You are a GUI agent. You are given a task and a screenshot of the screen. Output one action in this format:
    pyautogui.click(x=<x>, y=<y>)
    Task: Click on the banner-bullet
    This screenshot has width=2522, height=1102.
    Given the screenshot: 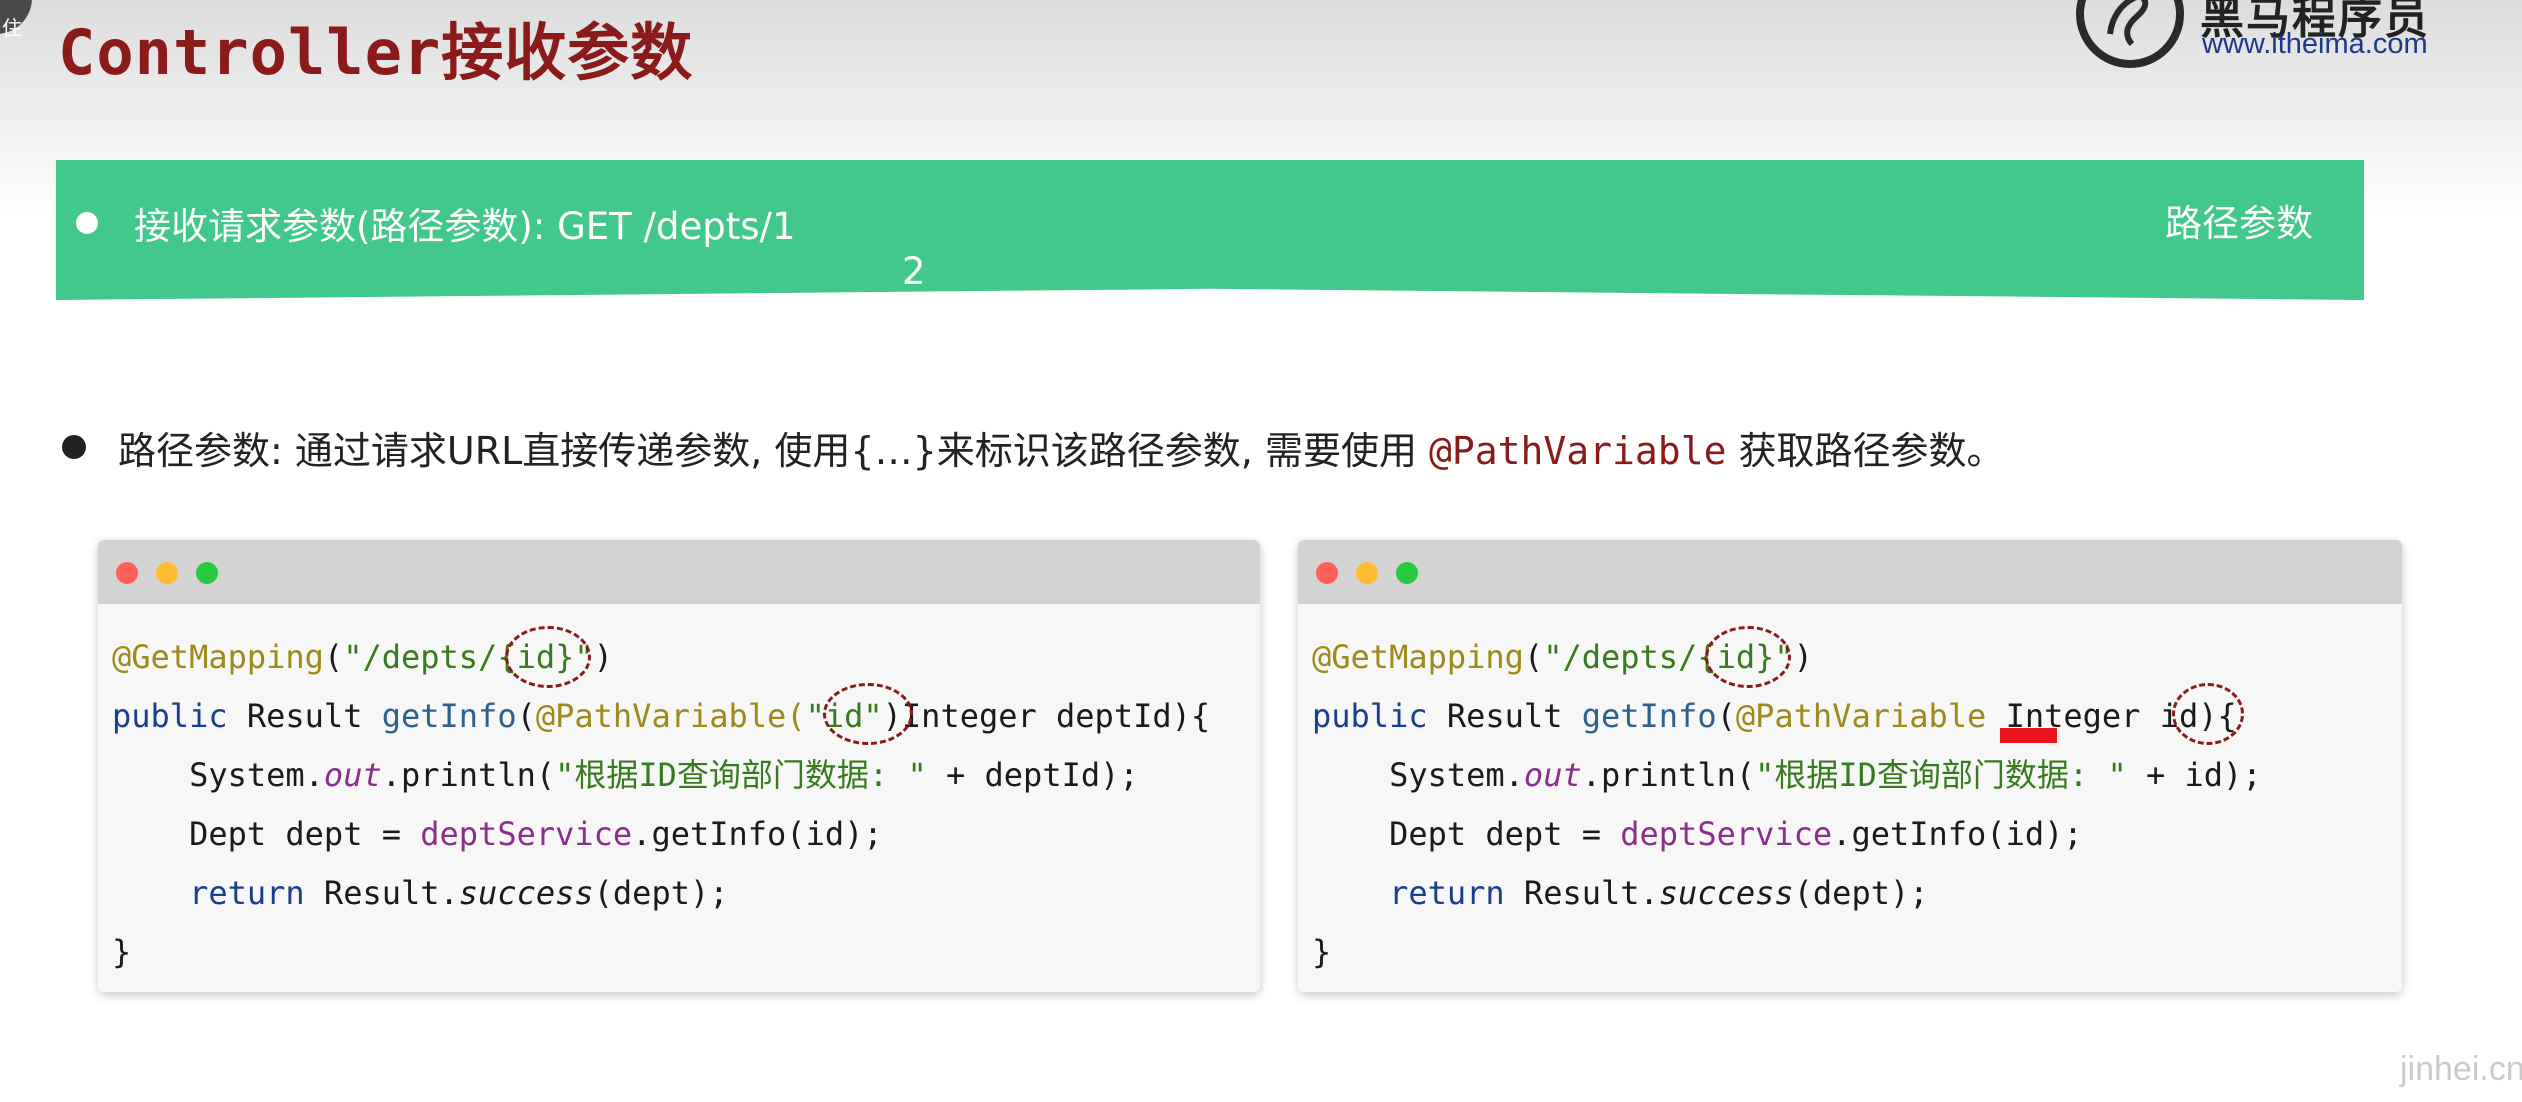 What is the action you would take?
    pyautogui.click(x=87, y=223)
    